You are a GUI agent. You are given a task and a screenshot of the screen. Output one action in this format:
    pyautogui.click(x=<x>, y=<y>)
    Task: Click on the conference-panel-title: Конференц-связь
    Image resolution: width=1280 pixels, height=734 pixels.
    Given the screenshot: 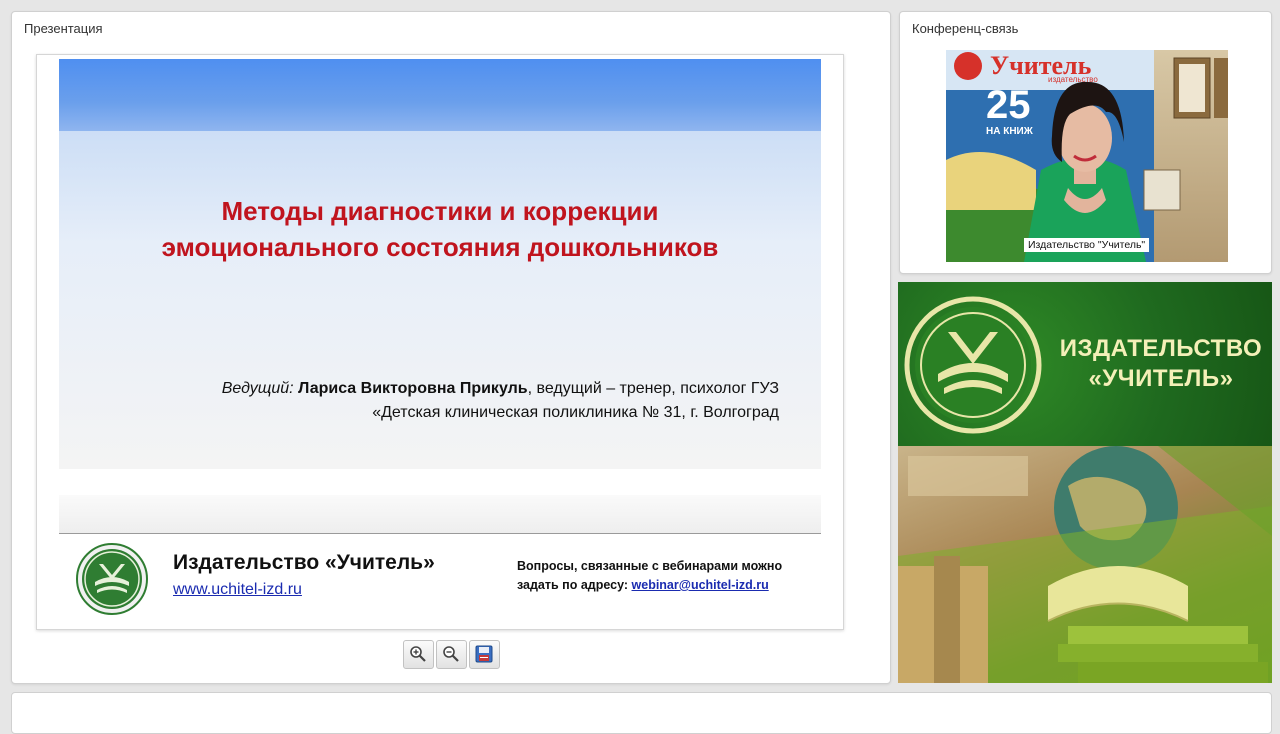 What is the action you would take?
    pyautogui.click(x=965, y=28)
    